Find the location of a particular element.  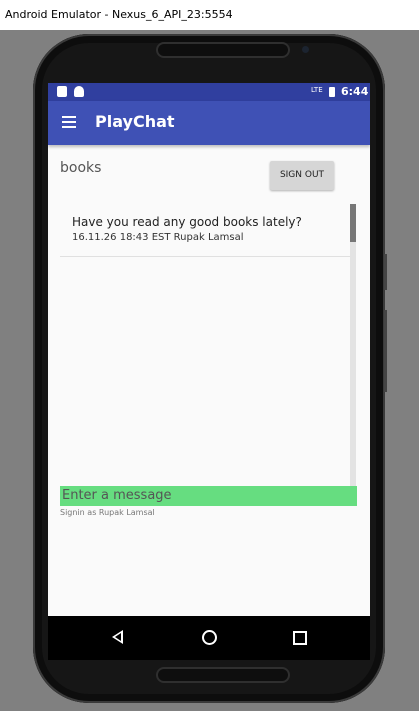

status-bar: LTE 6:44 is located at coordinates (209, 92).